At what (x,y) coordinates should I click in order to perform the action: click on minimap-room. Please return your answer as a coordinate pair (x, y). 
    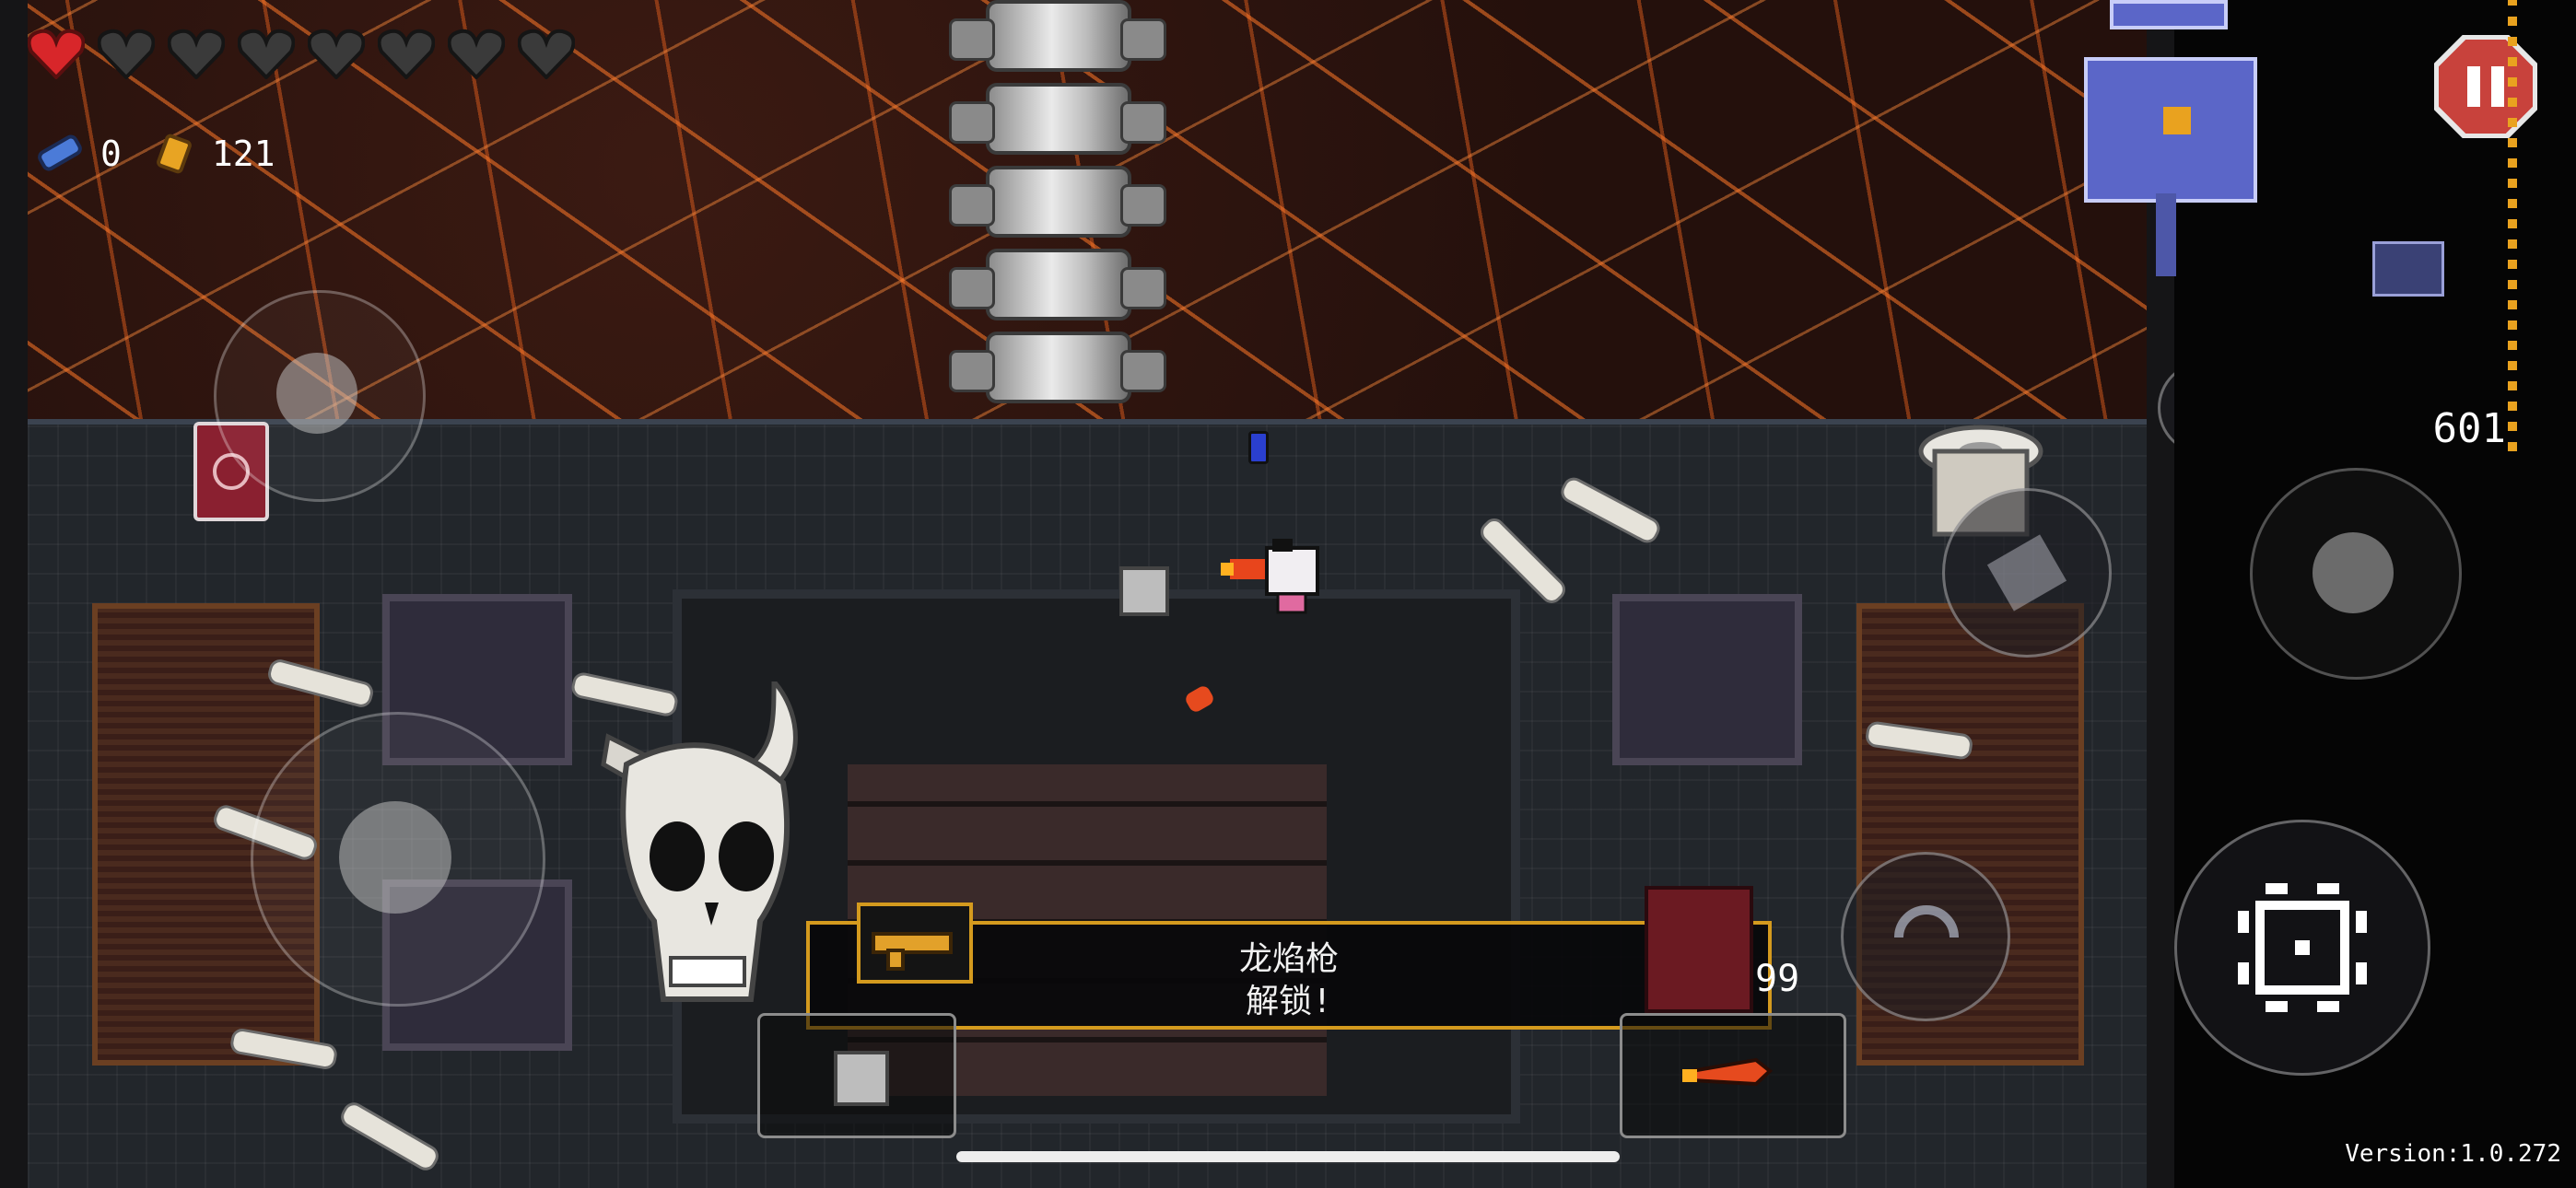
    Looking at the image, I should click on (2169, 14).